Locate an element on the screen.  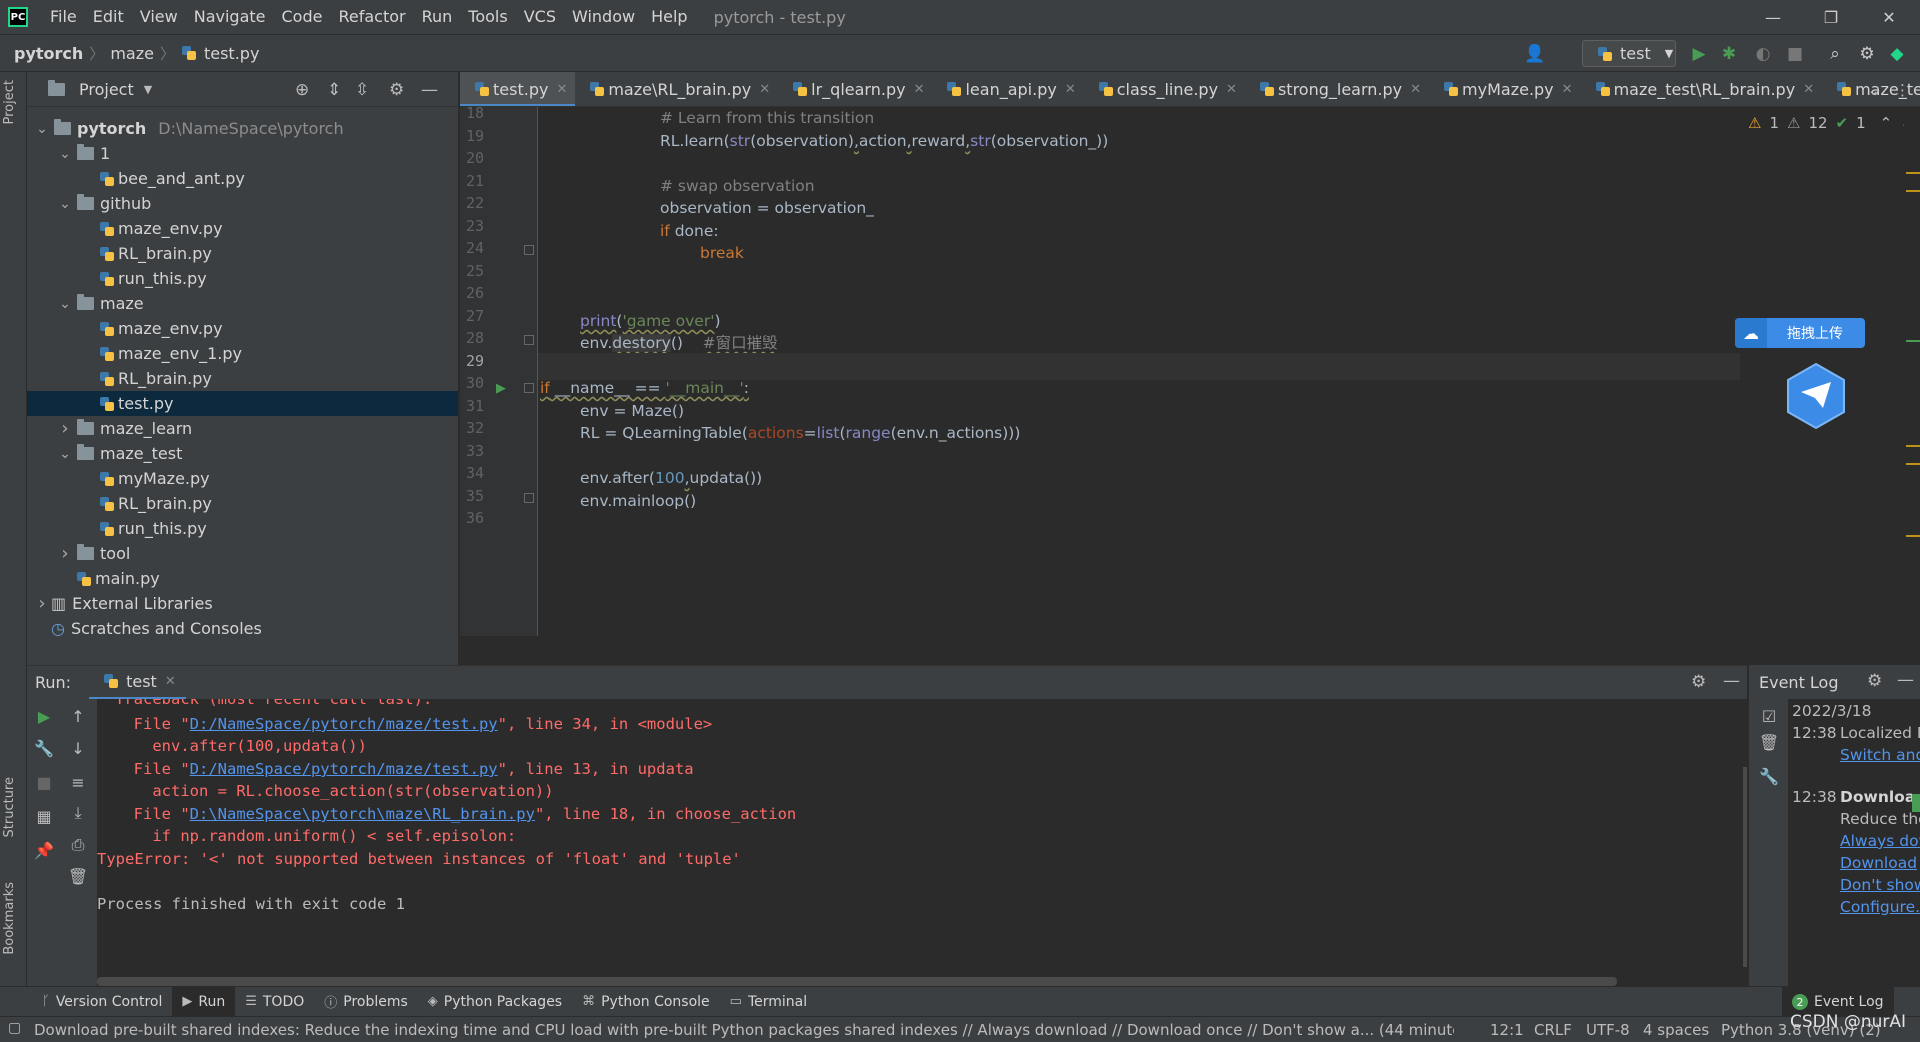
trash-icon: 🗑 is located at coordinates (1769, 742).